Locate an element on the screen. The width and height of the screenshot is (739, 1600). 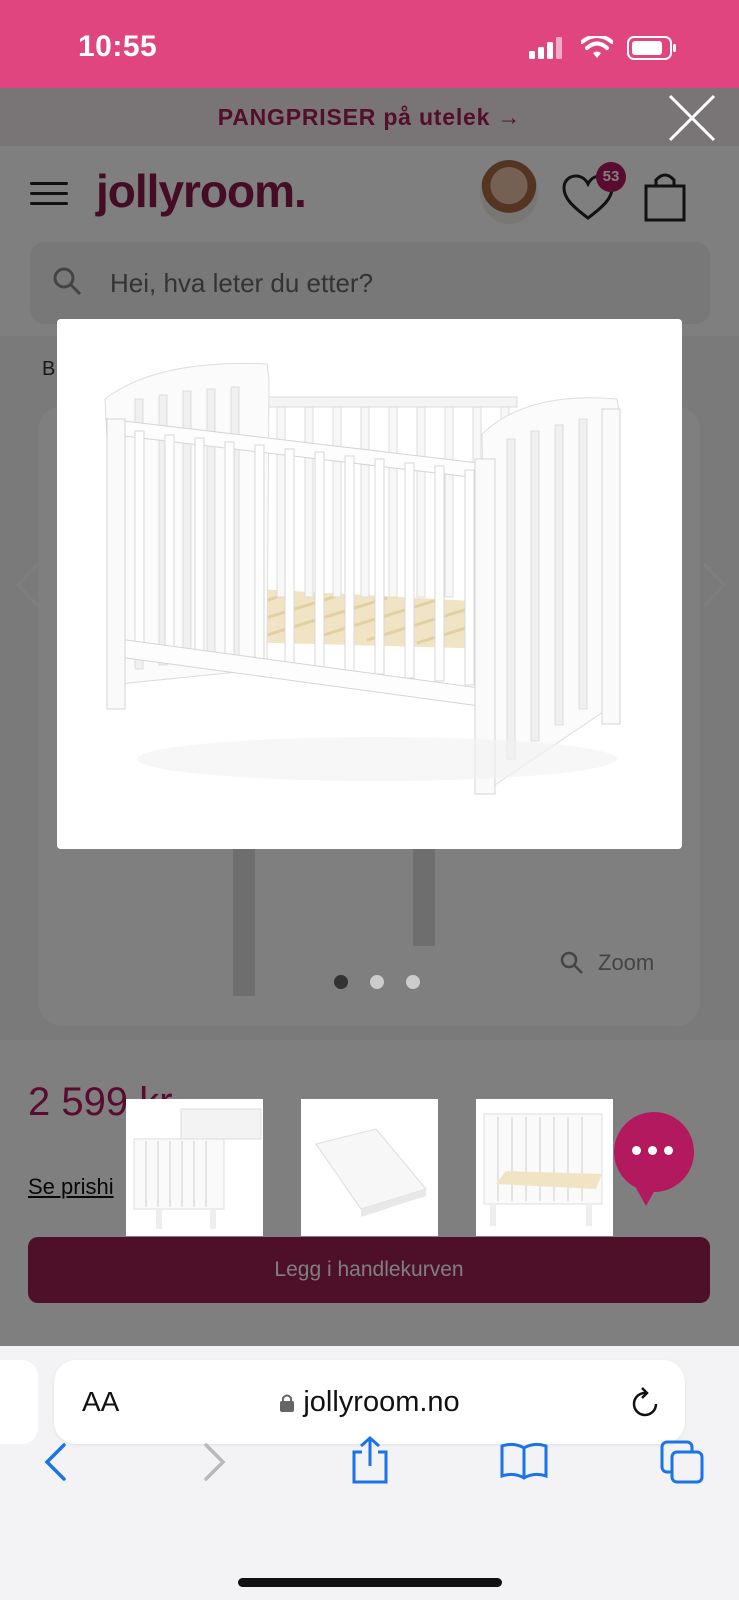
gallery-dot-active is located at coordinates (341, 982).